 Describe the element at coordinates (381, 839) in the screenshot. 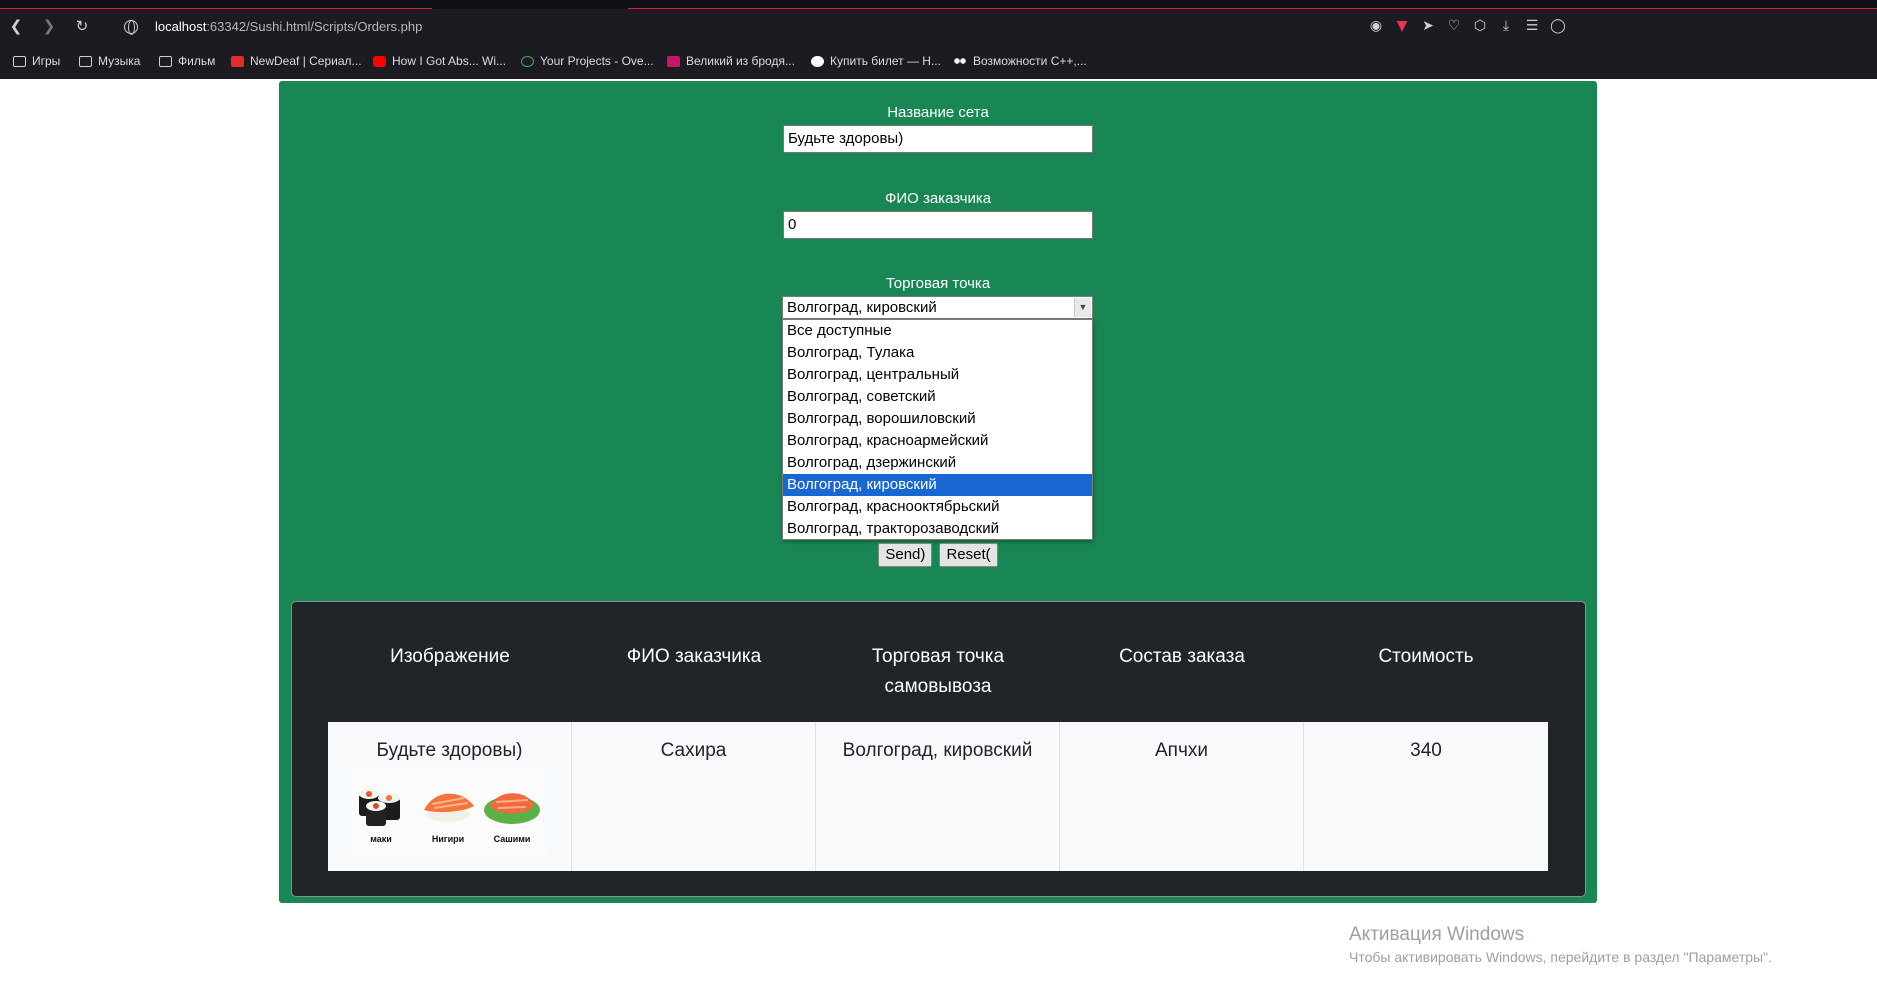

I see `maki-label: маки` at that location.